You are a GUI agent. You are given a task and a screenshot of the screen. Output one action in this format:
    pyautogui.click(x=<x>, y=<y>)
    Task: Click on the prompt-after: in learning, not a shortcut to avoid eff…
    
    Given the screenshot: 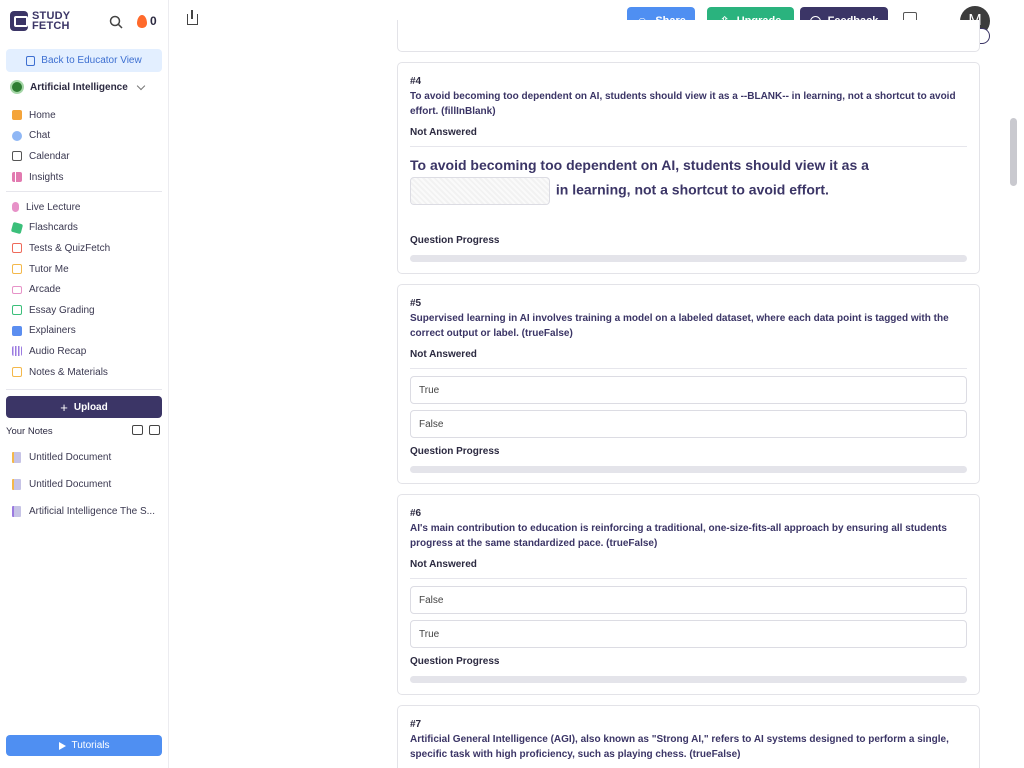 What is the action you would take?
    pyautogui.click(x=692, y=189)
    